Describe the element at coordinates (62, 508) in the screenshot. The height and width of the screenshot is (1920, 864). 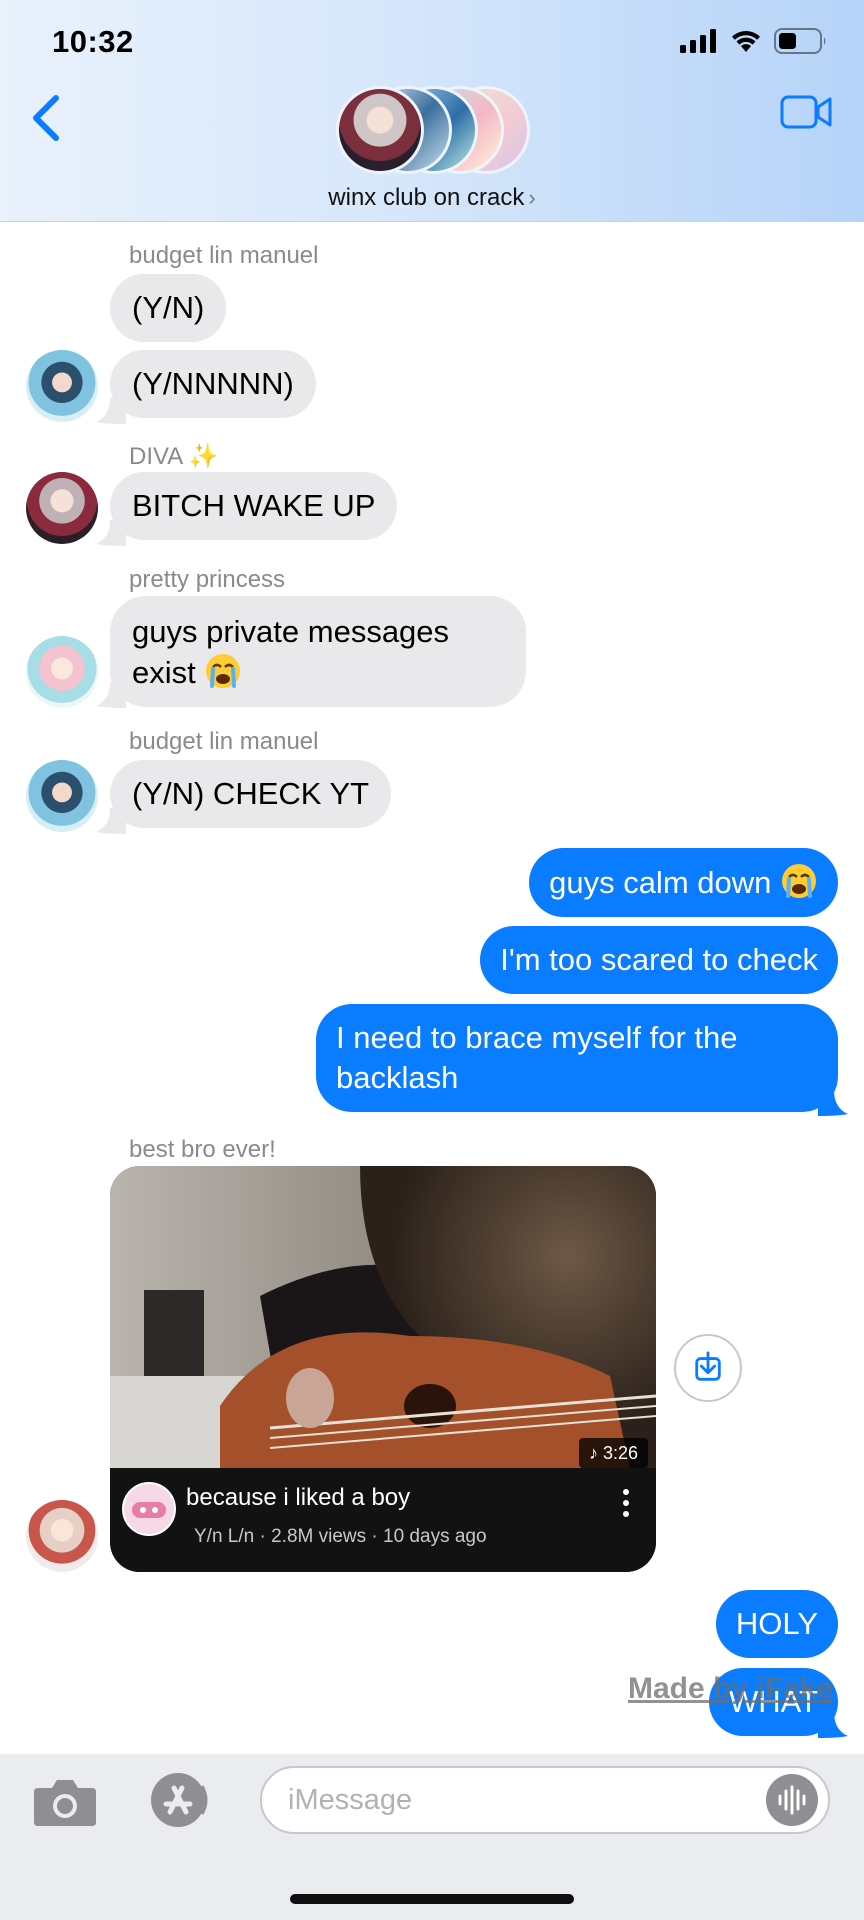
I see `avatar-diva` at that location.